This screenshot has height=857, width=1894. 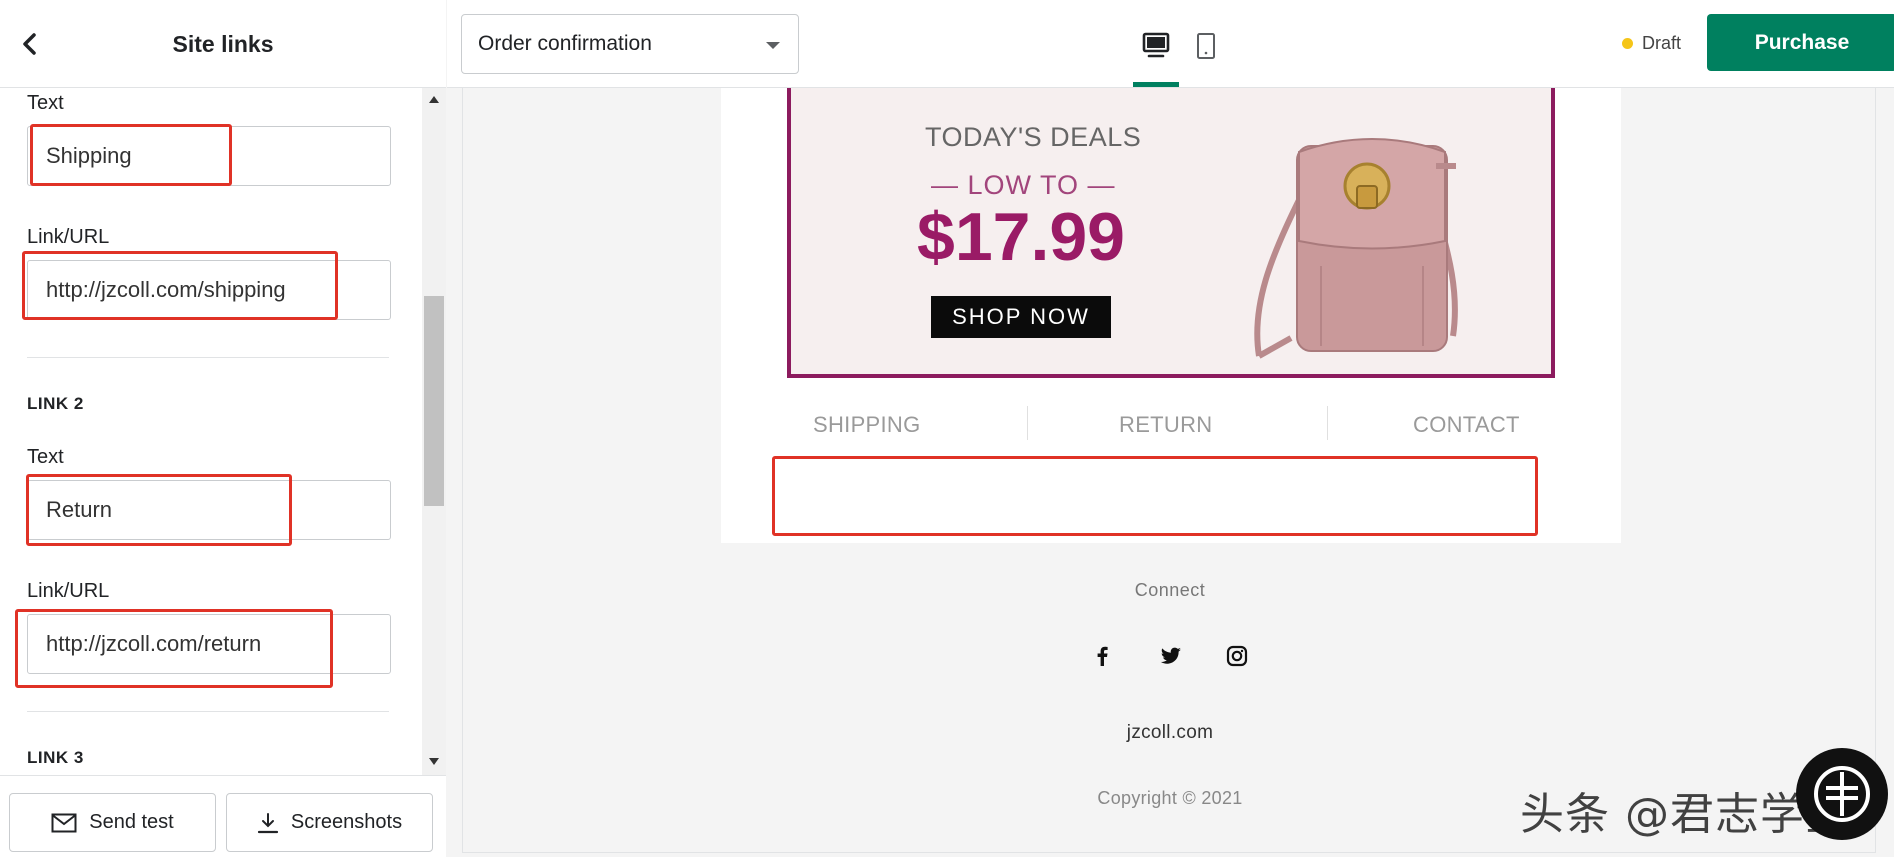 What do you see at coordinates (1662, 43) in the screenshot?
I see `status-label: Draft` at bounding box center [1662, 43].